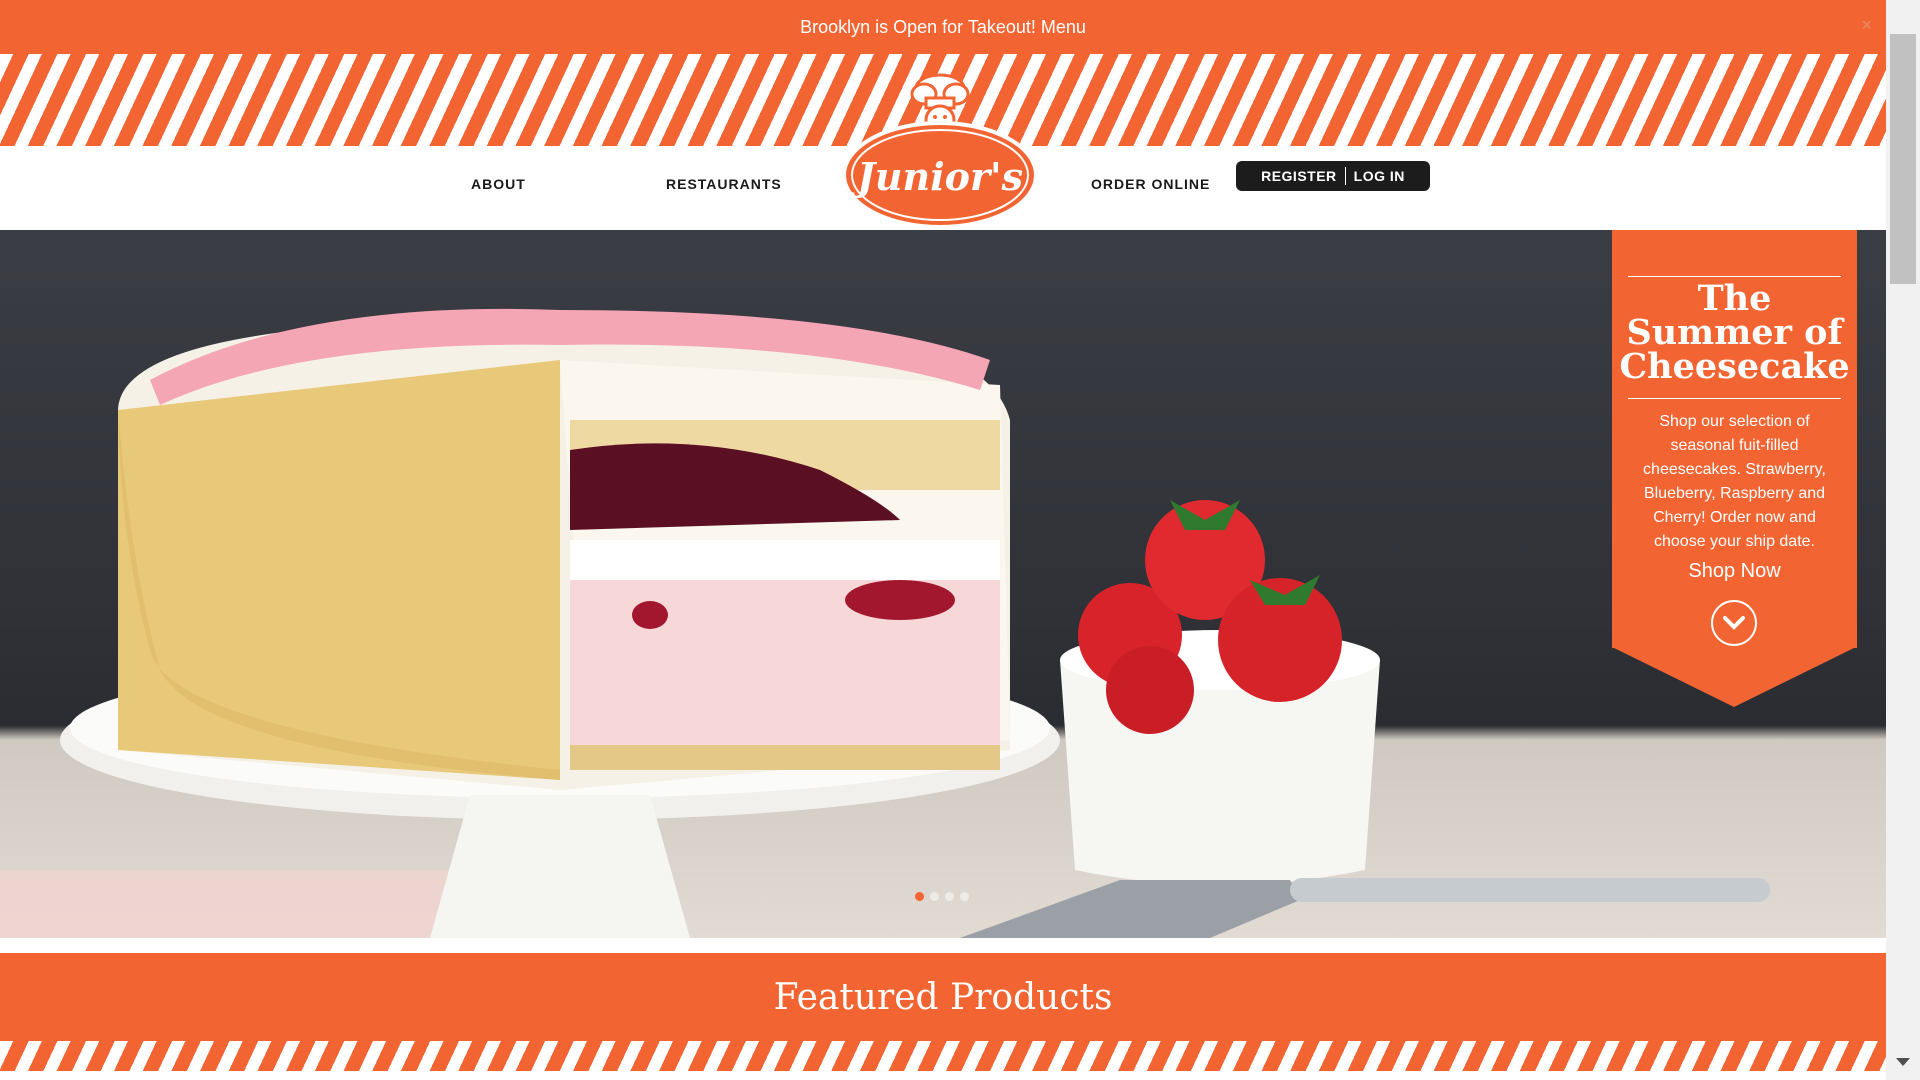  Describe the element at coordinates (1734, 571) in the screenshot. I see `shop-now-link: Shop Now` at that location.